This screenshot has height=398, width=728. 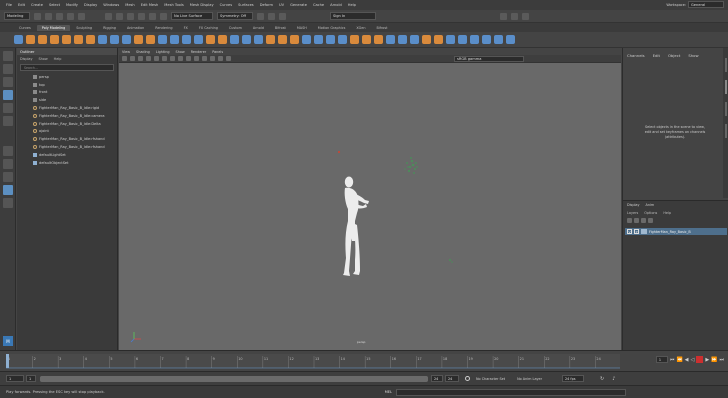 What do you see at coordinates (59, 16) in the screenshot?
I see `save-scene-icon` at bounding box center [59, 16].